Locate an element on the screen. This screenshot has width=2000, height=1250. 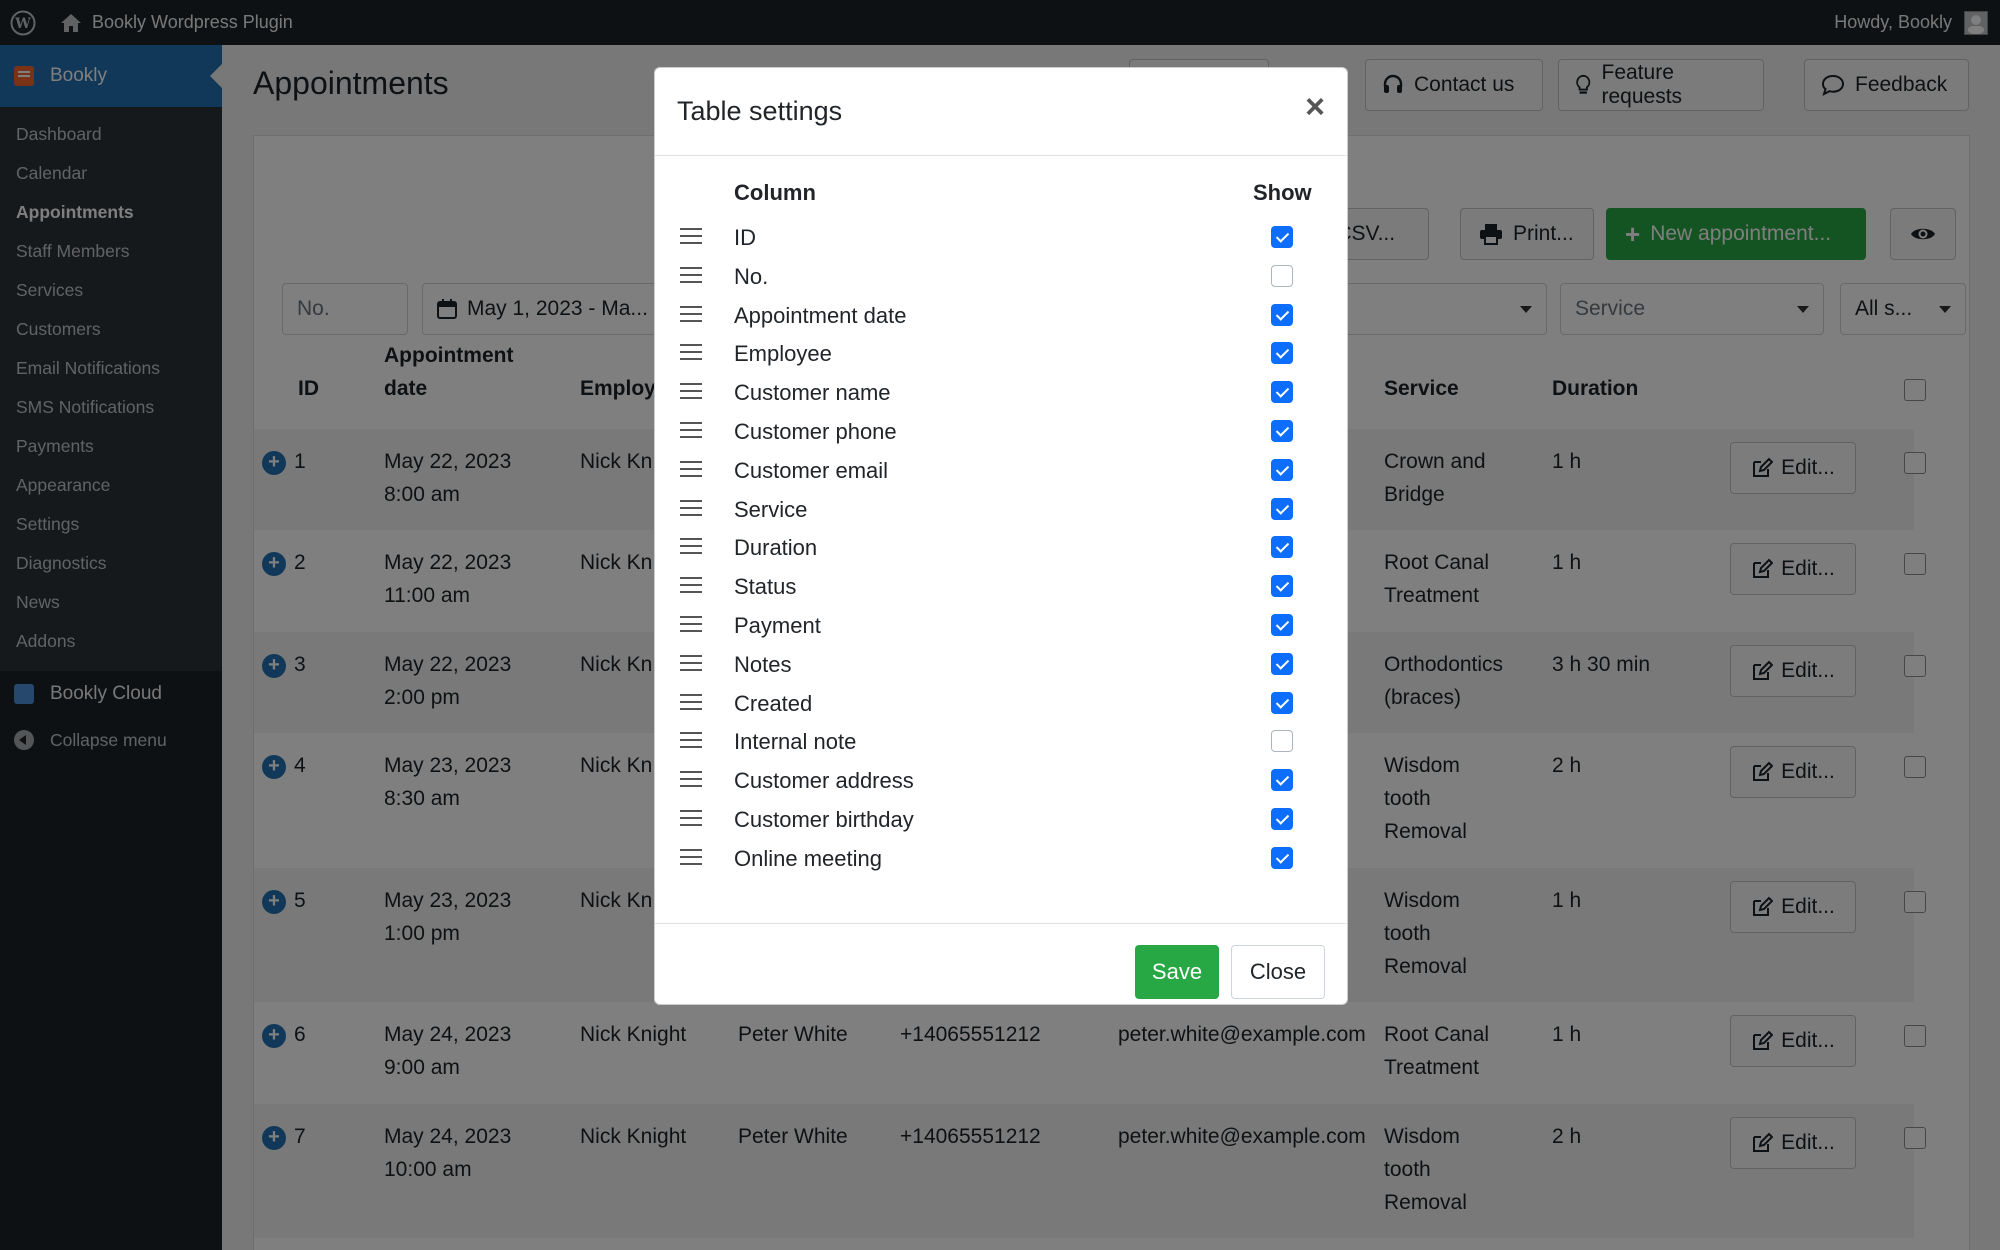
column-label: Employee is located at coordinates (783, 354).